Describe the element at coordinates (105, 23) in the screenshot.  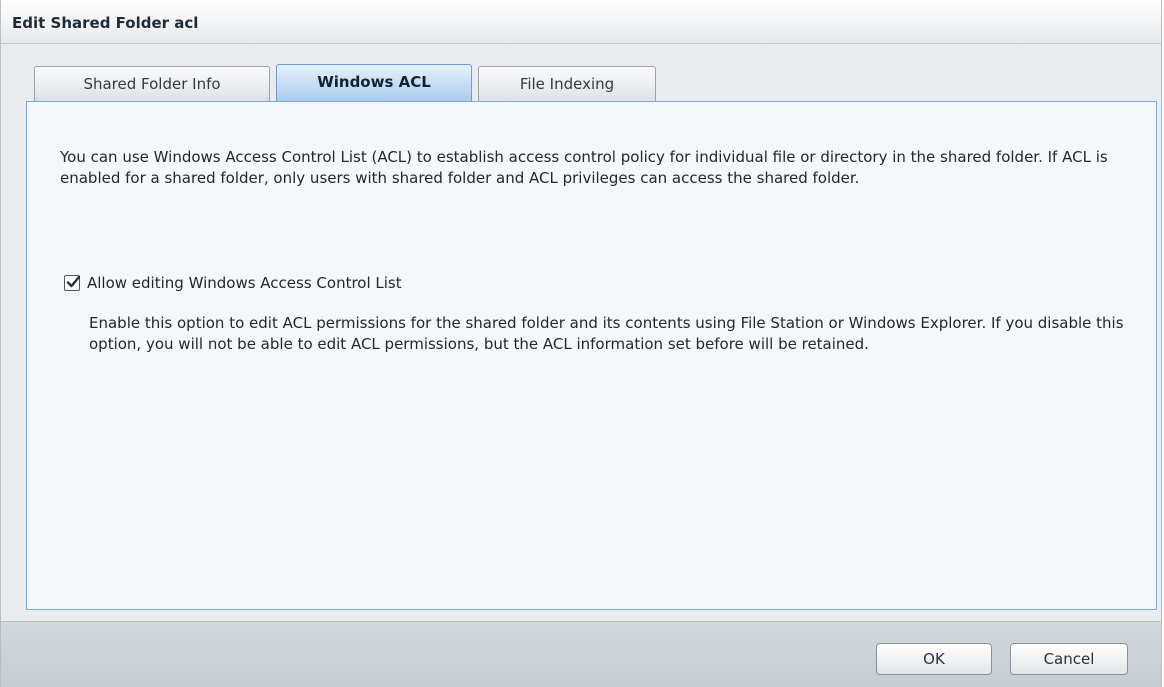
I see `window-title: Edit Shared Folder acl` at that location.